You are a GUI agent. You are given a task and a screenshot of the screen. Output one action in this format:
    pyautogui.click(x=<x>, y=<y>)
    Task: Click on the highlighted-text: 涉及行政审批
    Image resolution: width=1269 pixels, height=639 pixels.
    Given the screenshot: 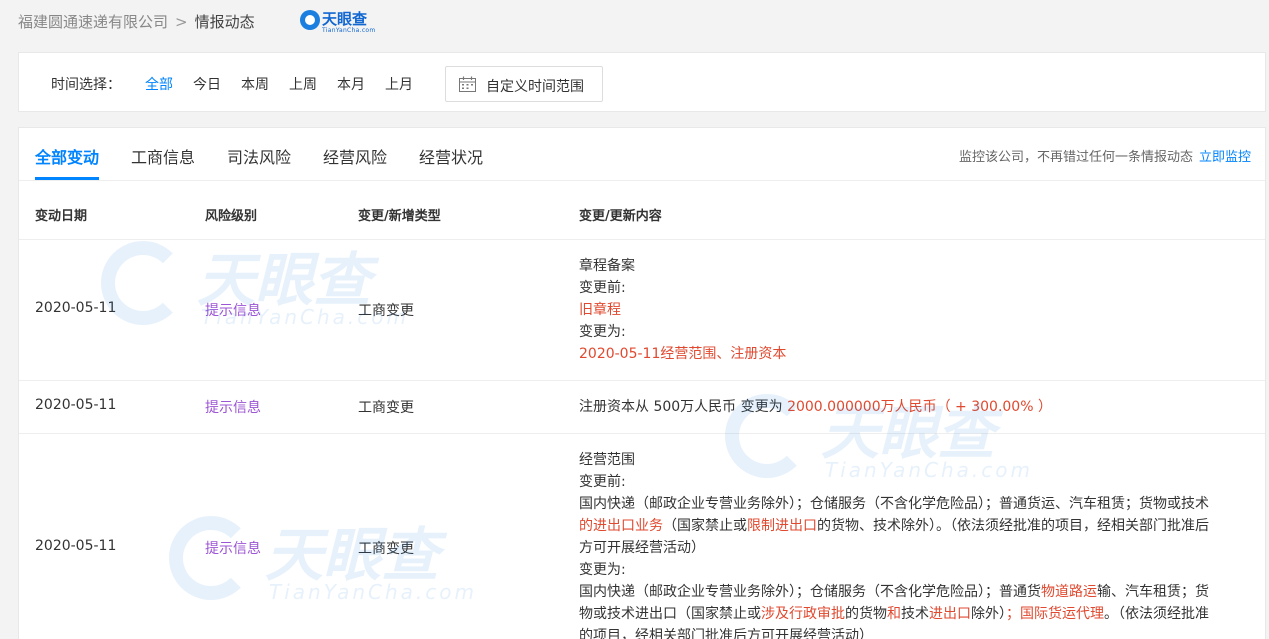 What is the action you would take?
    pyautogui.click(x=803, y=614)
    